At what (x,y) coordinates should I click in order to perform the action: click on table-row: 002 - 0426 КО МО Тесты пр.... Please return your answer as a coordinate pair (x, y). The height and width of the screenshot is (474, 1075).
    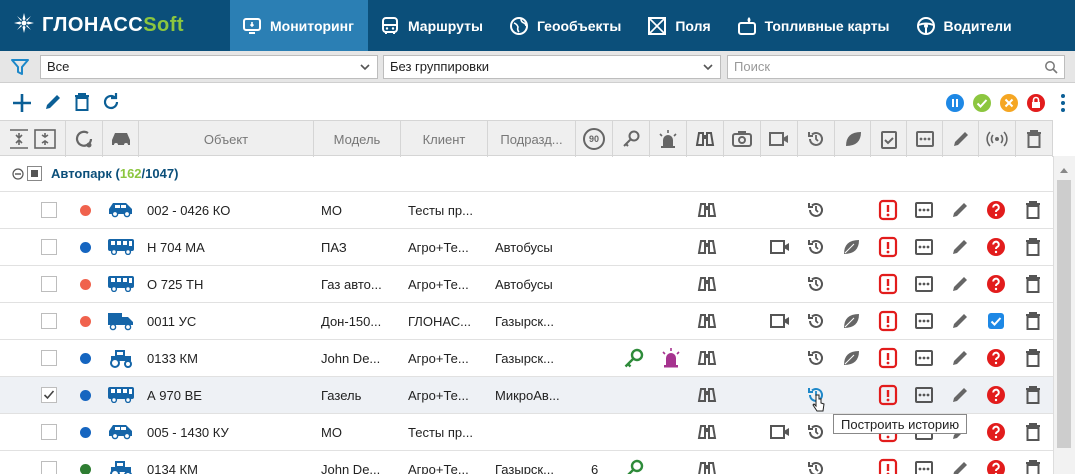
    Looking at the image, I should click on (526, 210).